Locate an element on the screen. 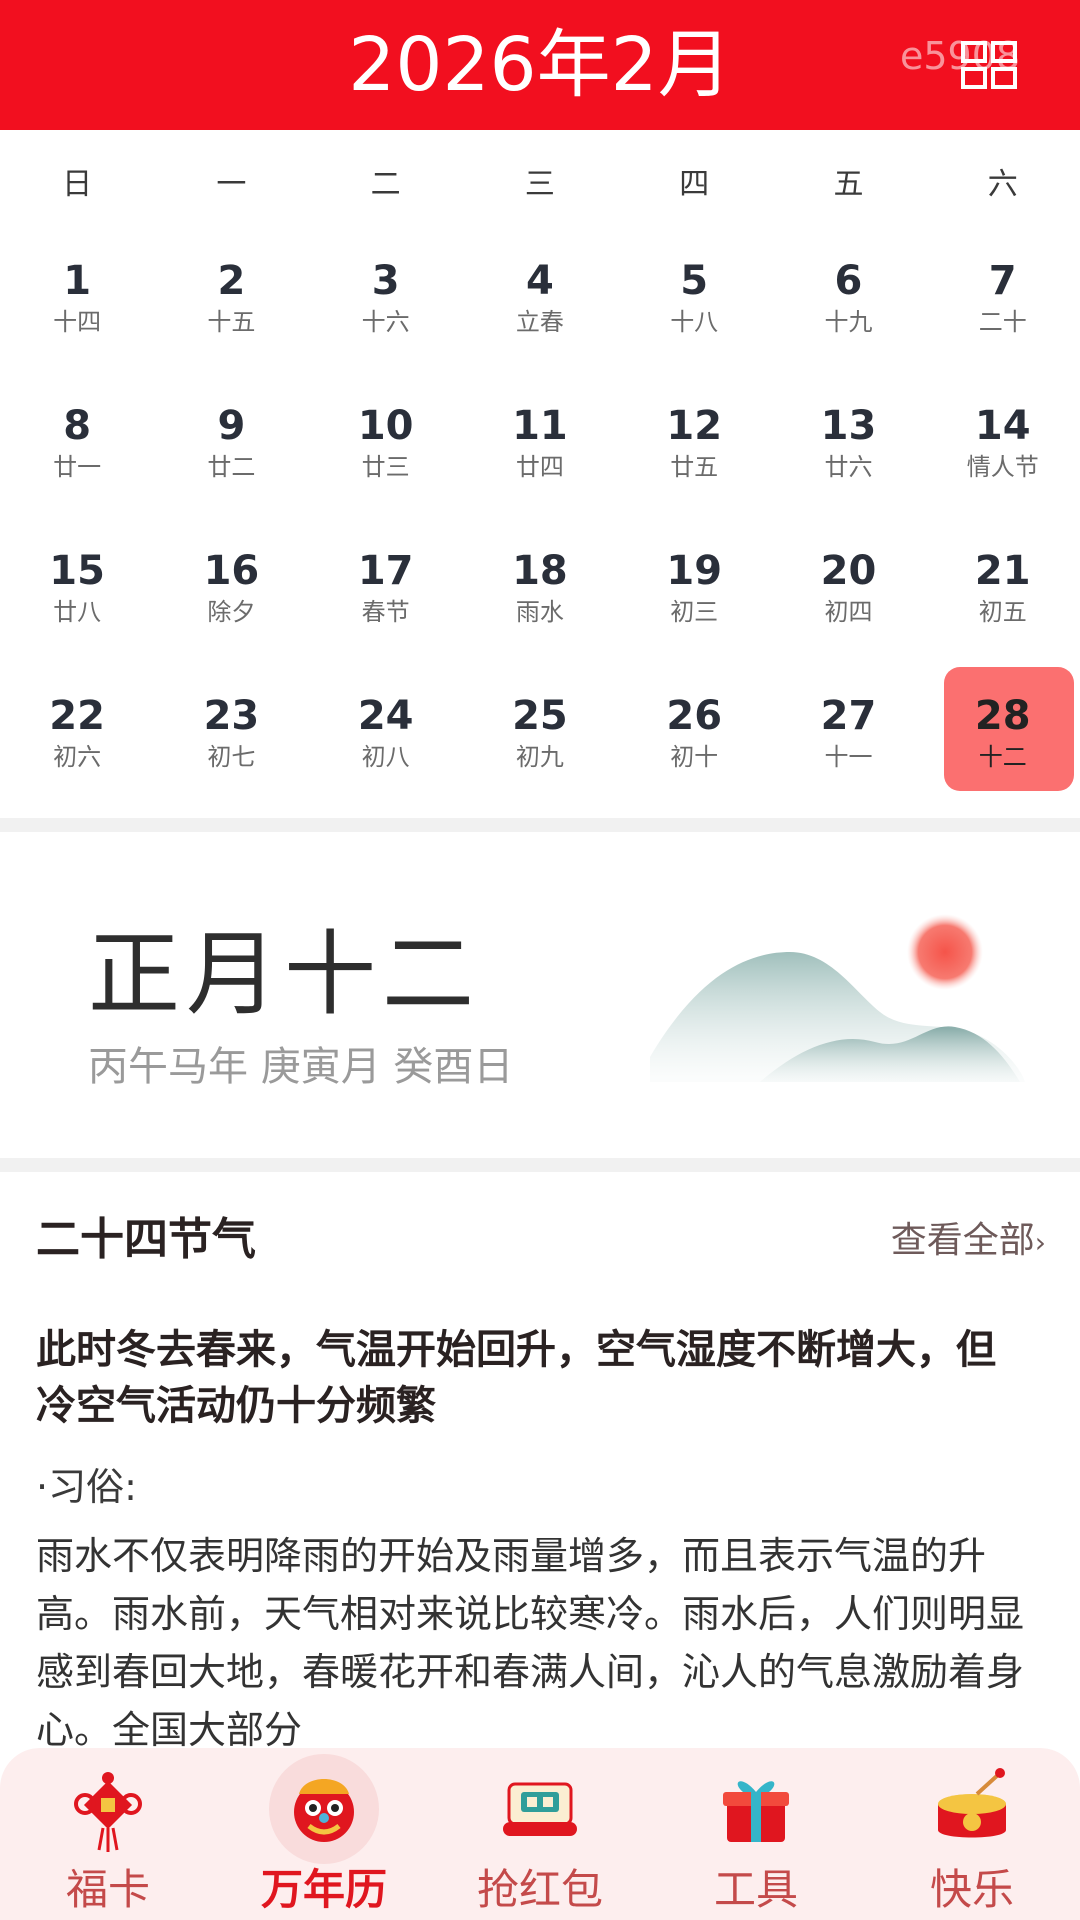 The image size is (1080, 1920). calendar-day: 19 初三 is located at coordinates (694, 617).